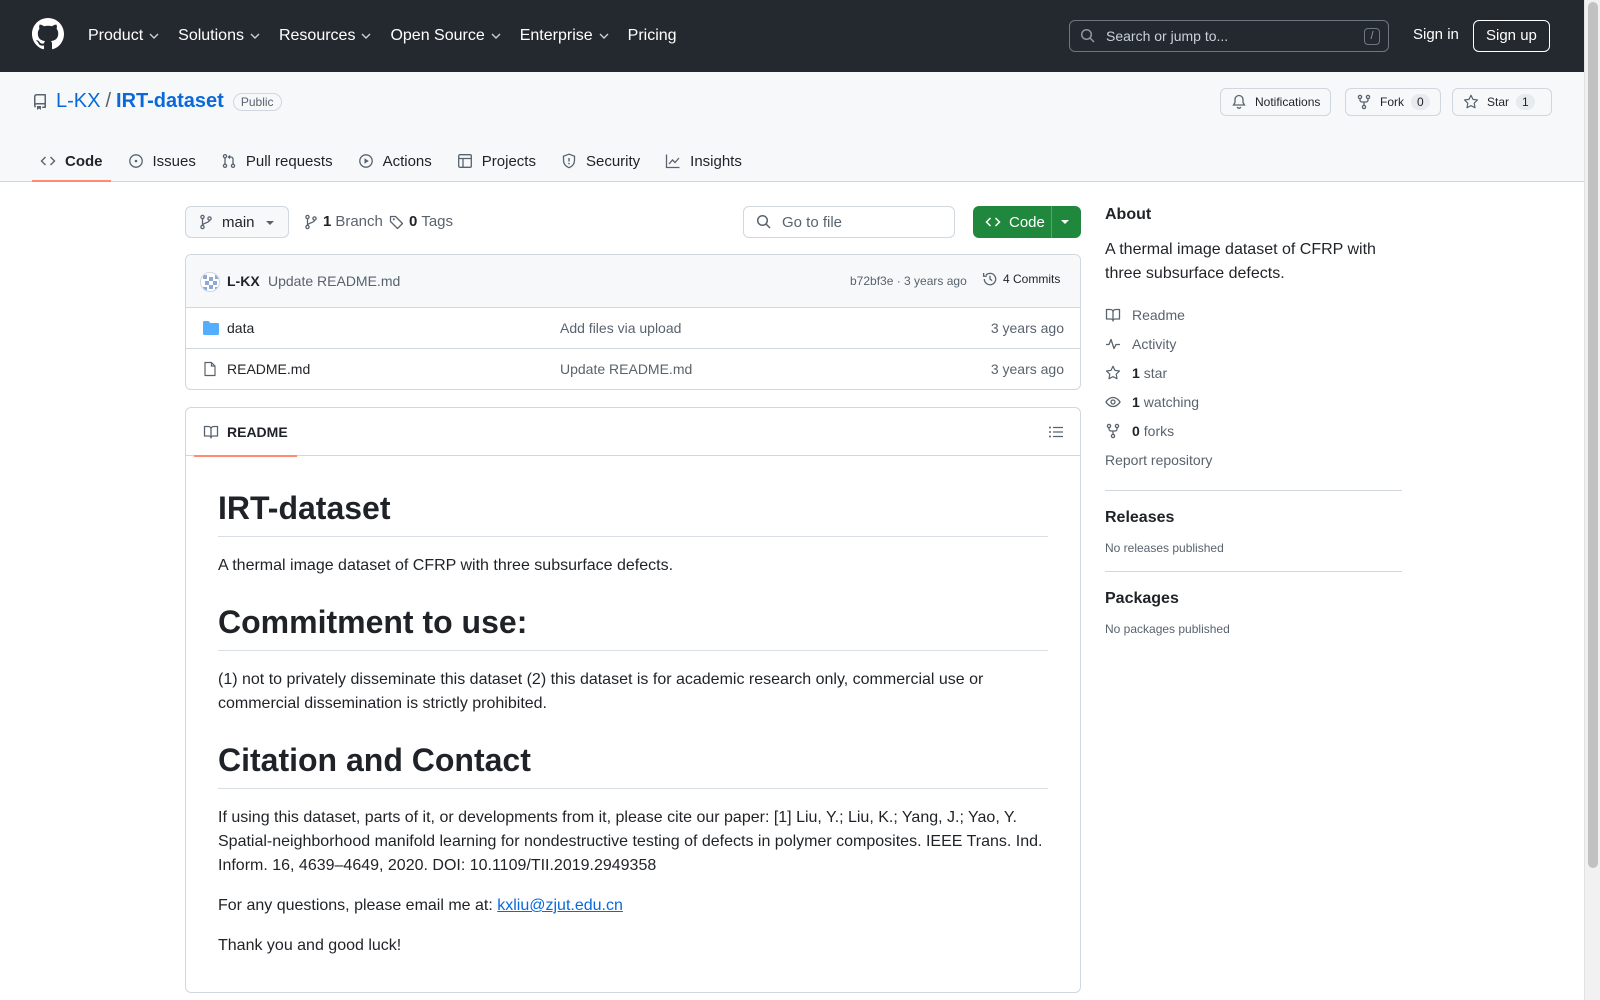 This screenshot has height=1000, width=1600. Describe the element at coordinates (84, 161) in the screenshot. I see `tab-label: Code` at that location.